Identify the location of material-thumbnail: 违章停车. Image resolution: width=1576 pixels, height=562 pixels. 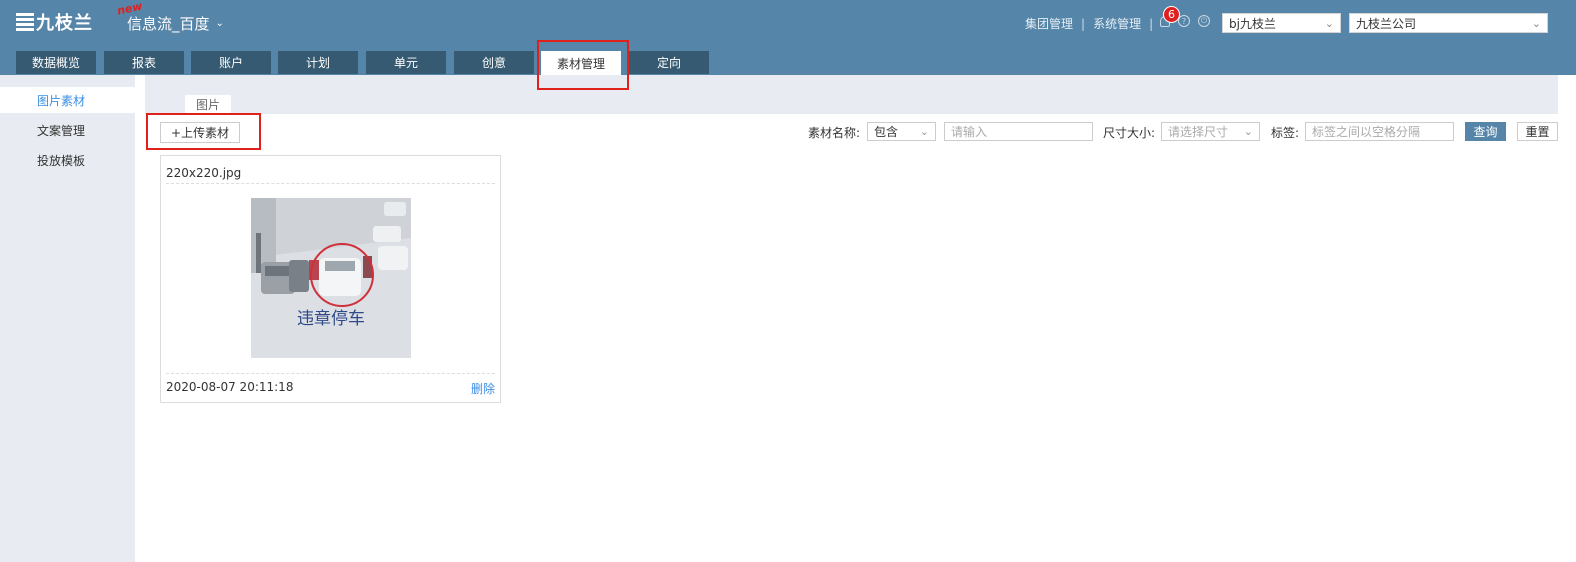
(331, 278).